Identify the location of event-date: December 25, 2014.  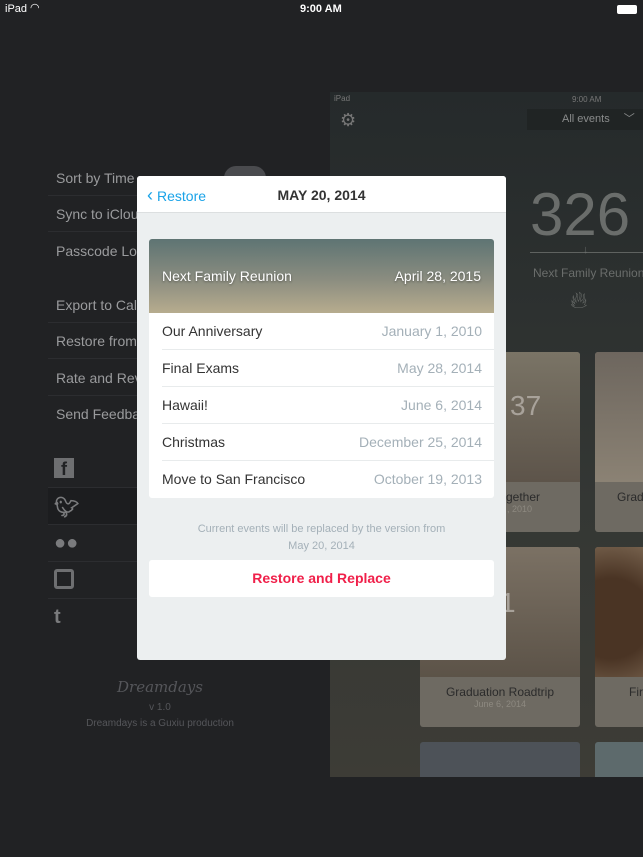
(420, 442).